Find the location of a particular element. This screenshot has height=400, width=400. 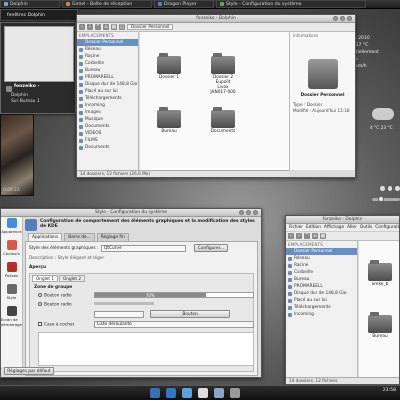

folder-item: amke_b is located at coordinates (380, 273).